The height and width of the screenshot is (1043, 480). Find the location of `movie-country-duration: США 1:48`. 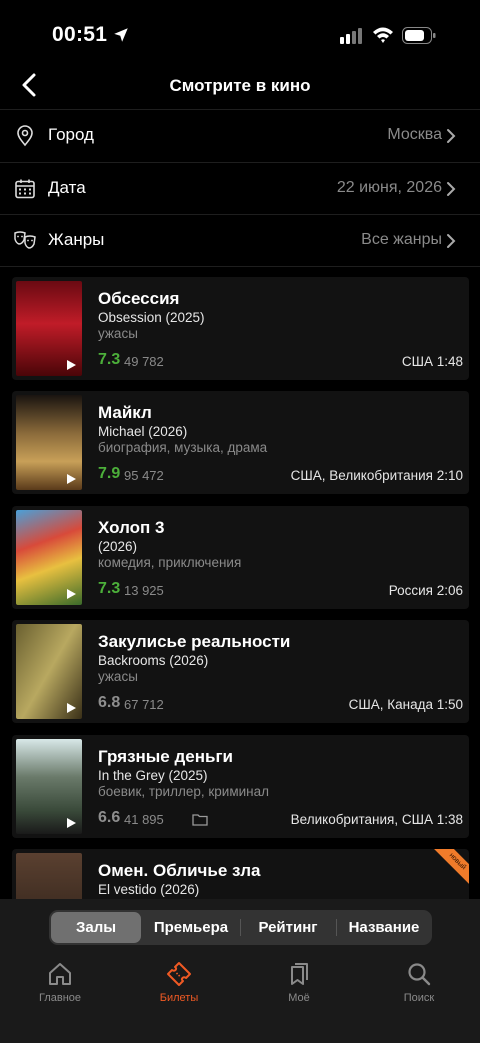

movie-country-duration: США 1:48 is located at coordinates (432, 361).